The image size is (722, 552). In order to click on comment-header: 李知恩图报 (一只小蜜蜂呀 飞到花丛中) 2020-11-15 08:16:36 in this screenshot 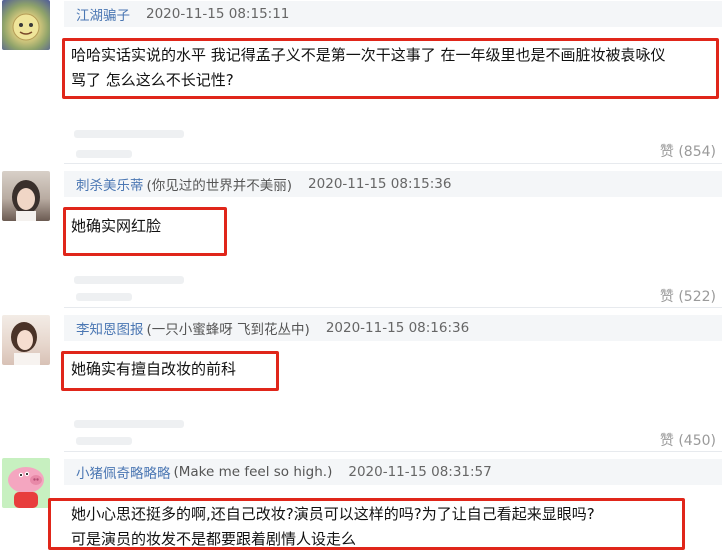, I will do `click(393, 328)`.